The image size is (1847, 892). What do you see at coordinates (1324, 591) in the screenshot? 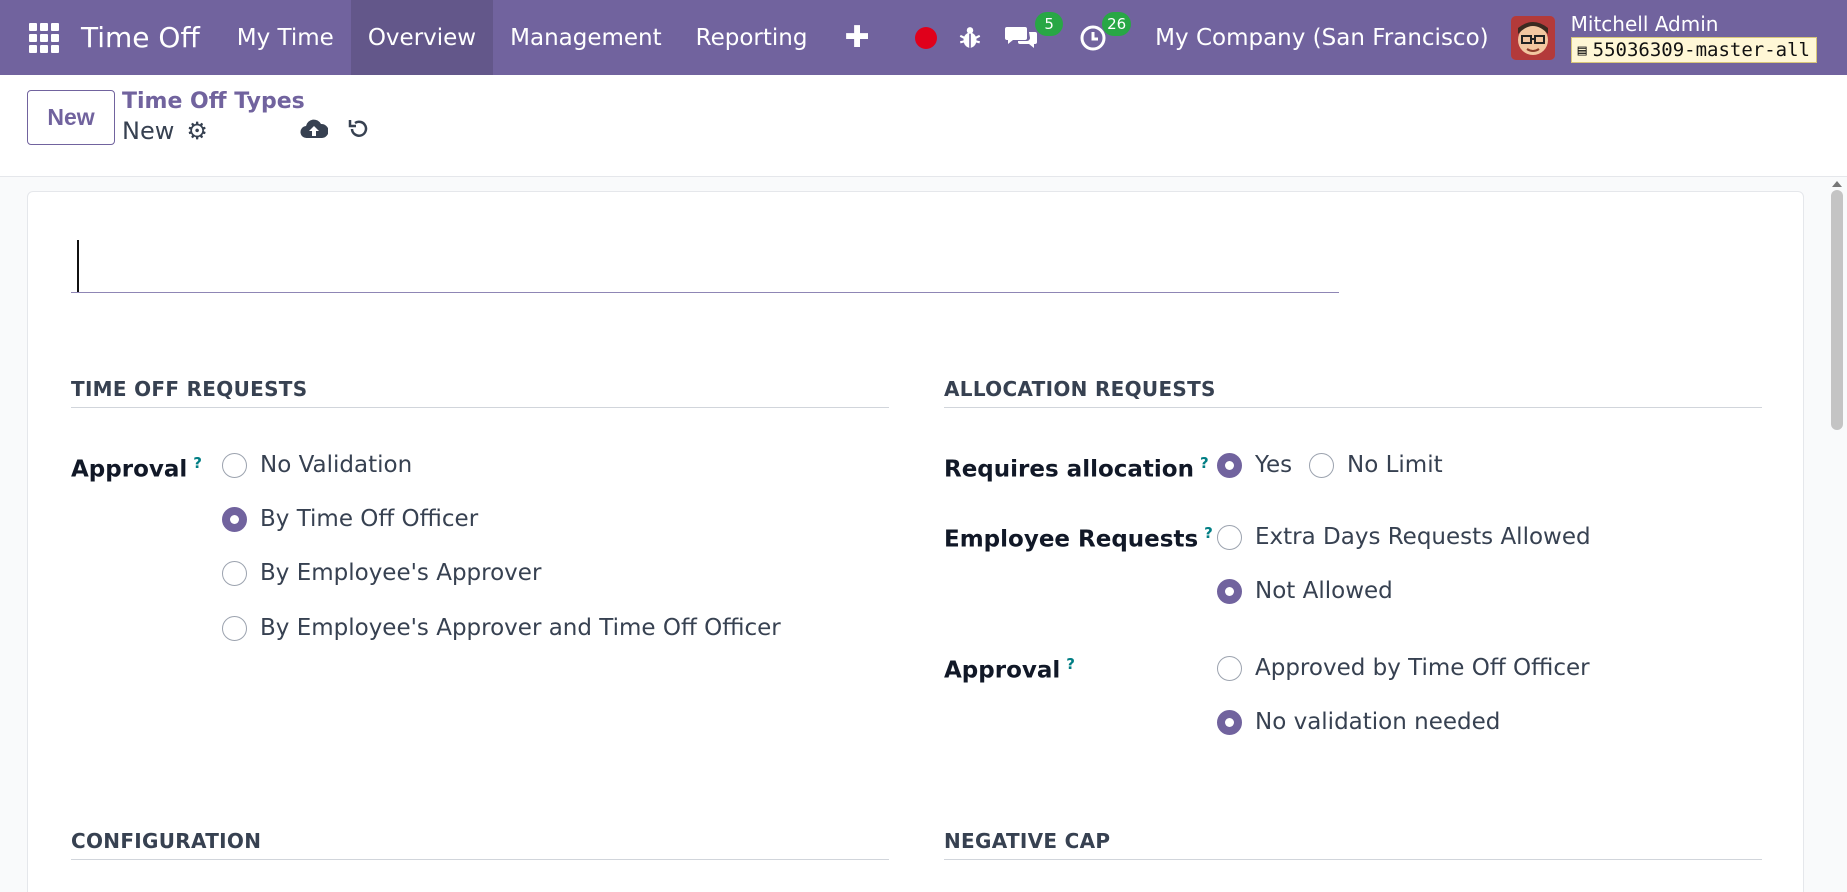
I see `radio-label: Not Allowed` at bounding box center [1324, 591].